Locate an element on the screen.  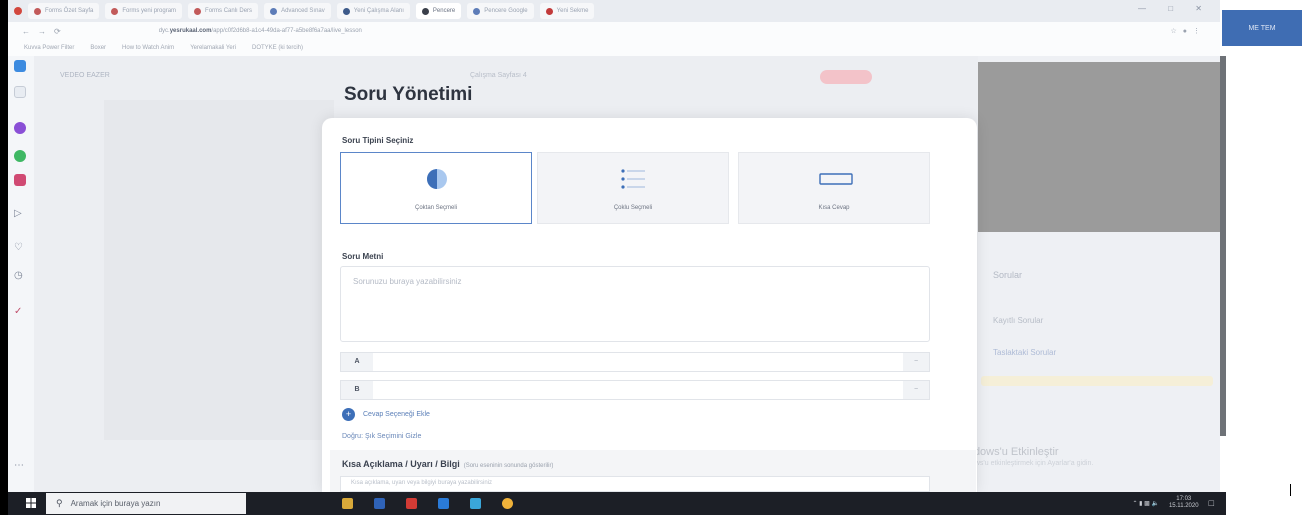
browser-tab-active: Pencere is located at coordinates (438, 11).